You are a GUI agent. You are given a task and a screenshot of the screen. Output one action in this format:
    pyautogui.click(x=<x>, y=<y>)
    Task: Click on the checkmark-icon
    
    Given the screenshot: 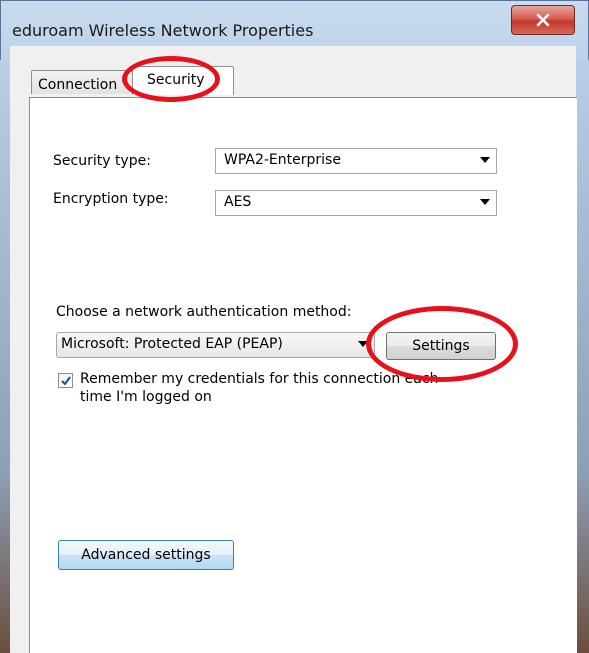 What is the action you would take?
    pyautogui.click(x=65, y=380)
    